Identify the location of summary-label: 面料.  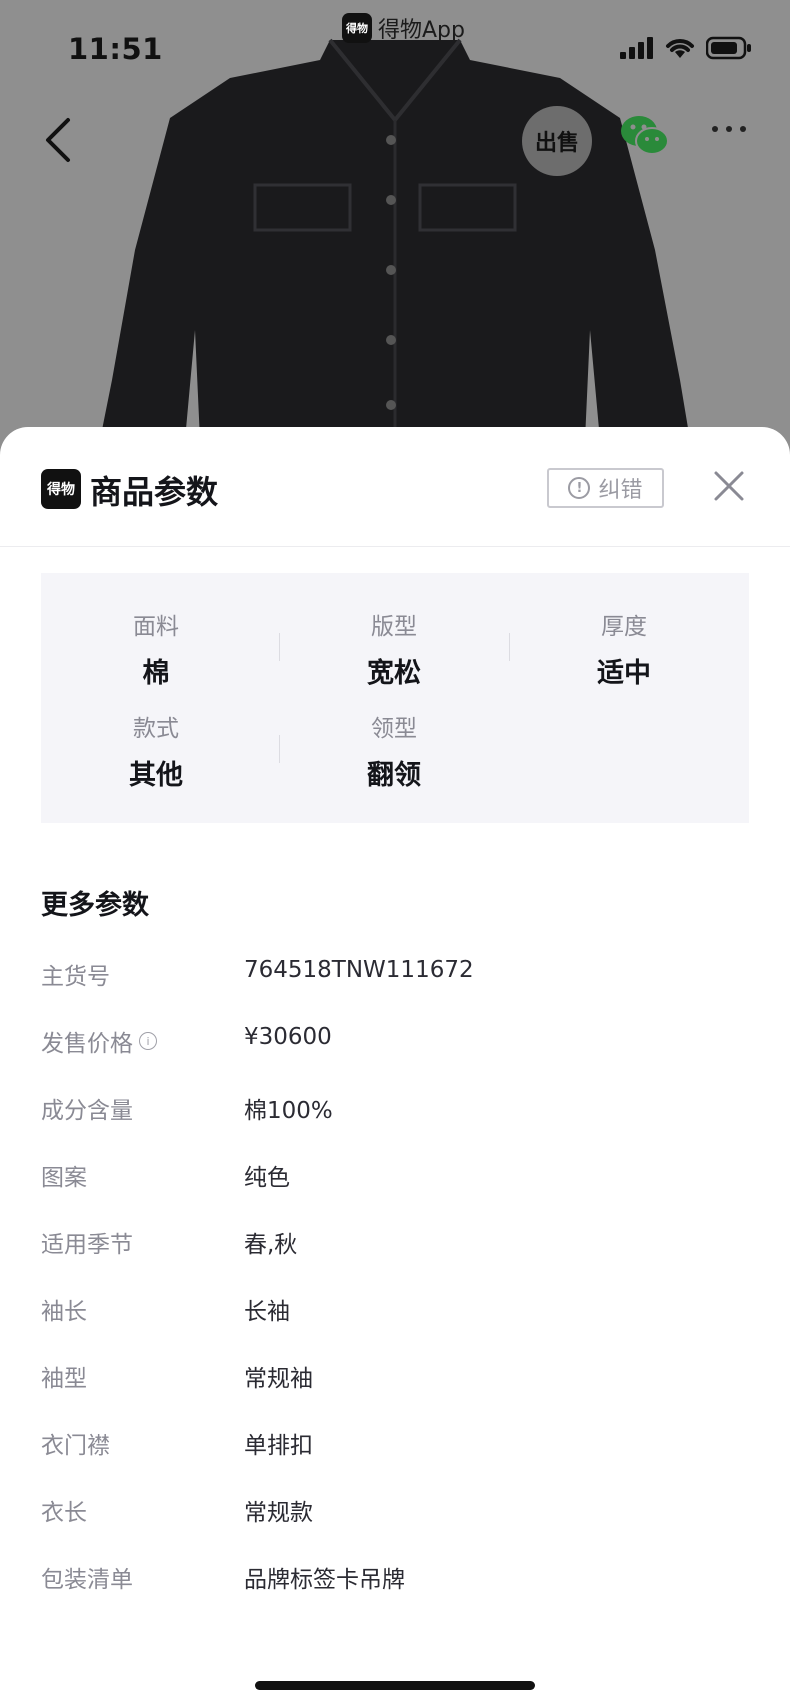
(156, 627).